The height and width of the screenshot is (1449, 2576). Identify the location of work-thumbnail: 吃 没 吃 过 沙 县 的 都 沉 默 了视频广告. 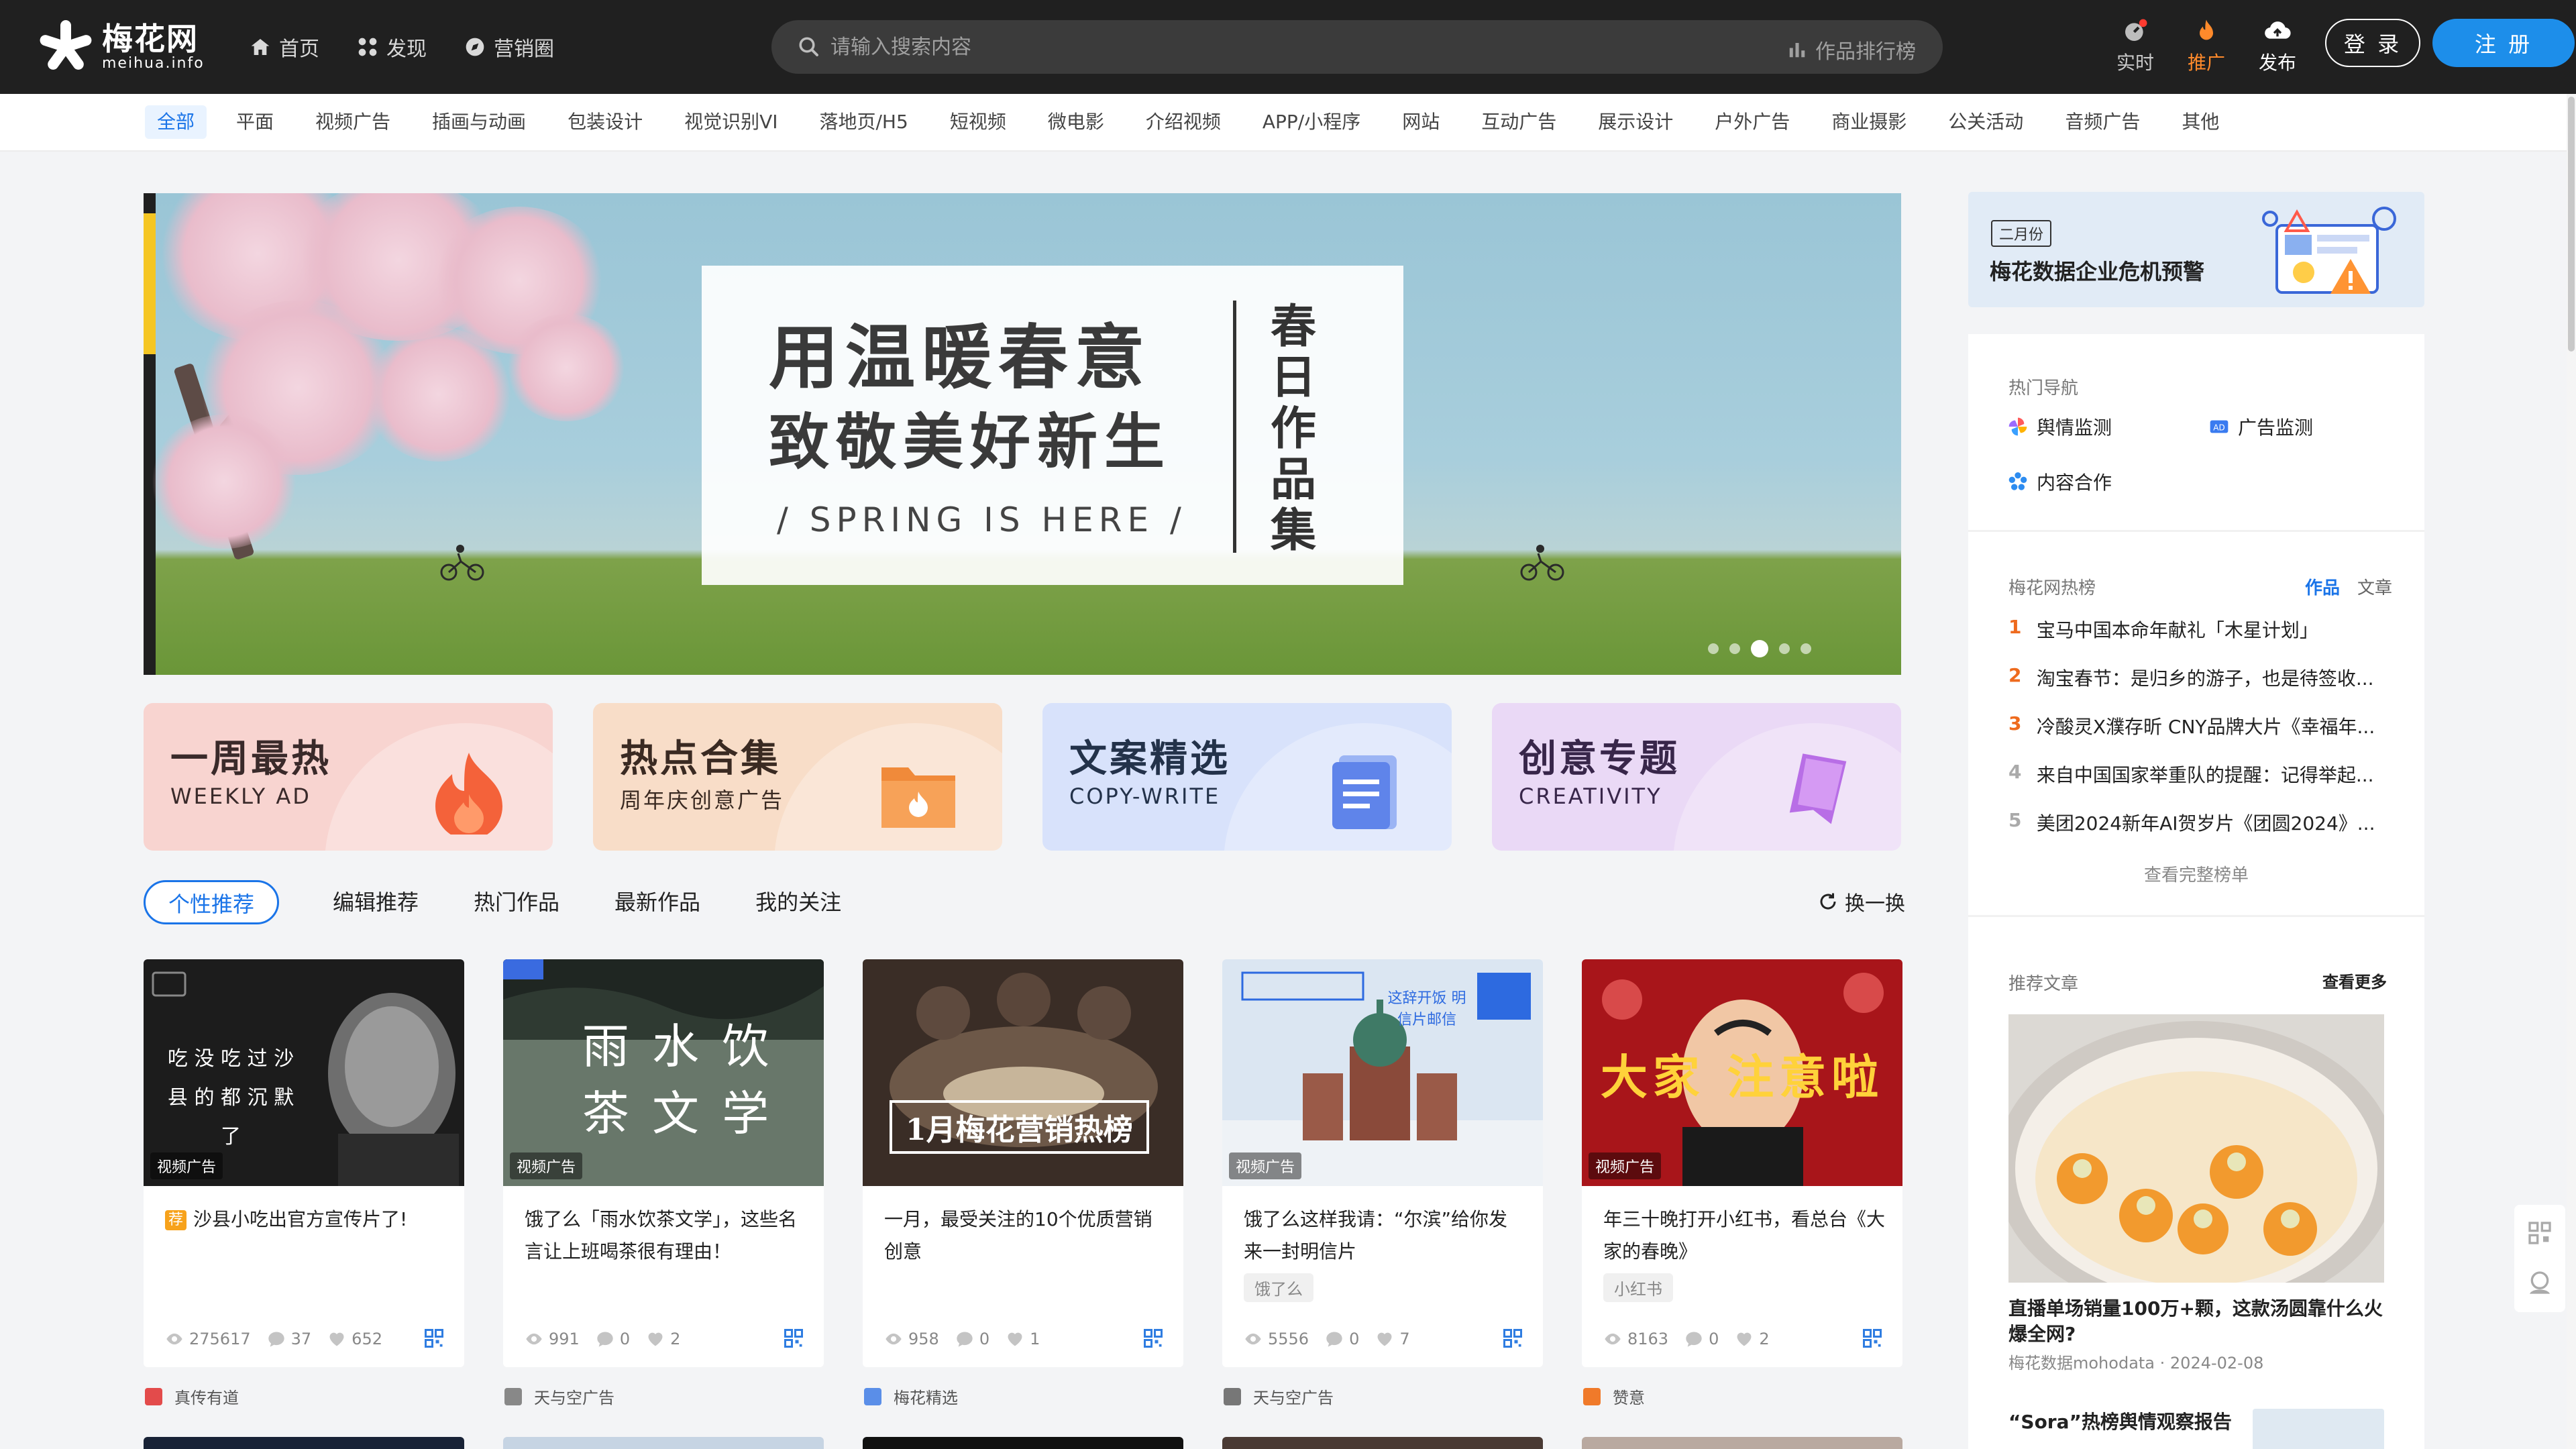
(304, 1072).